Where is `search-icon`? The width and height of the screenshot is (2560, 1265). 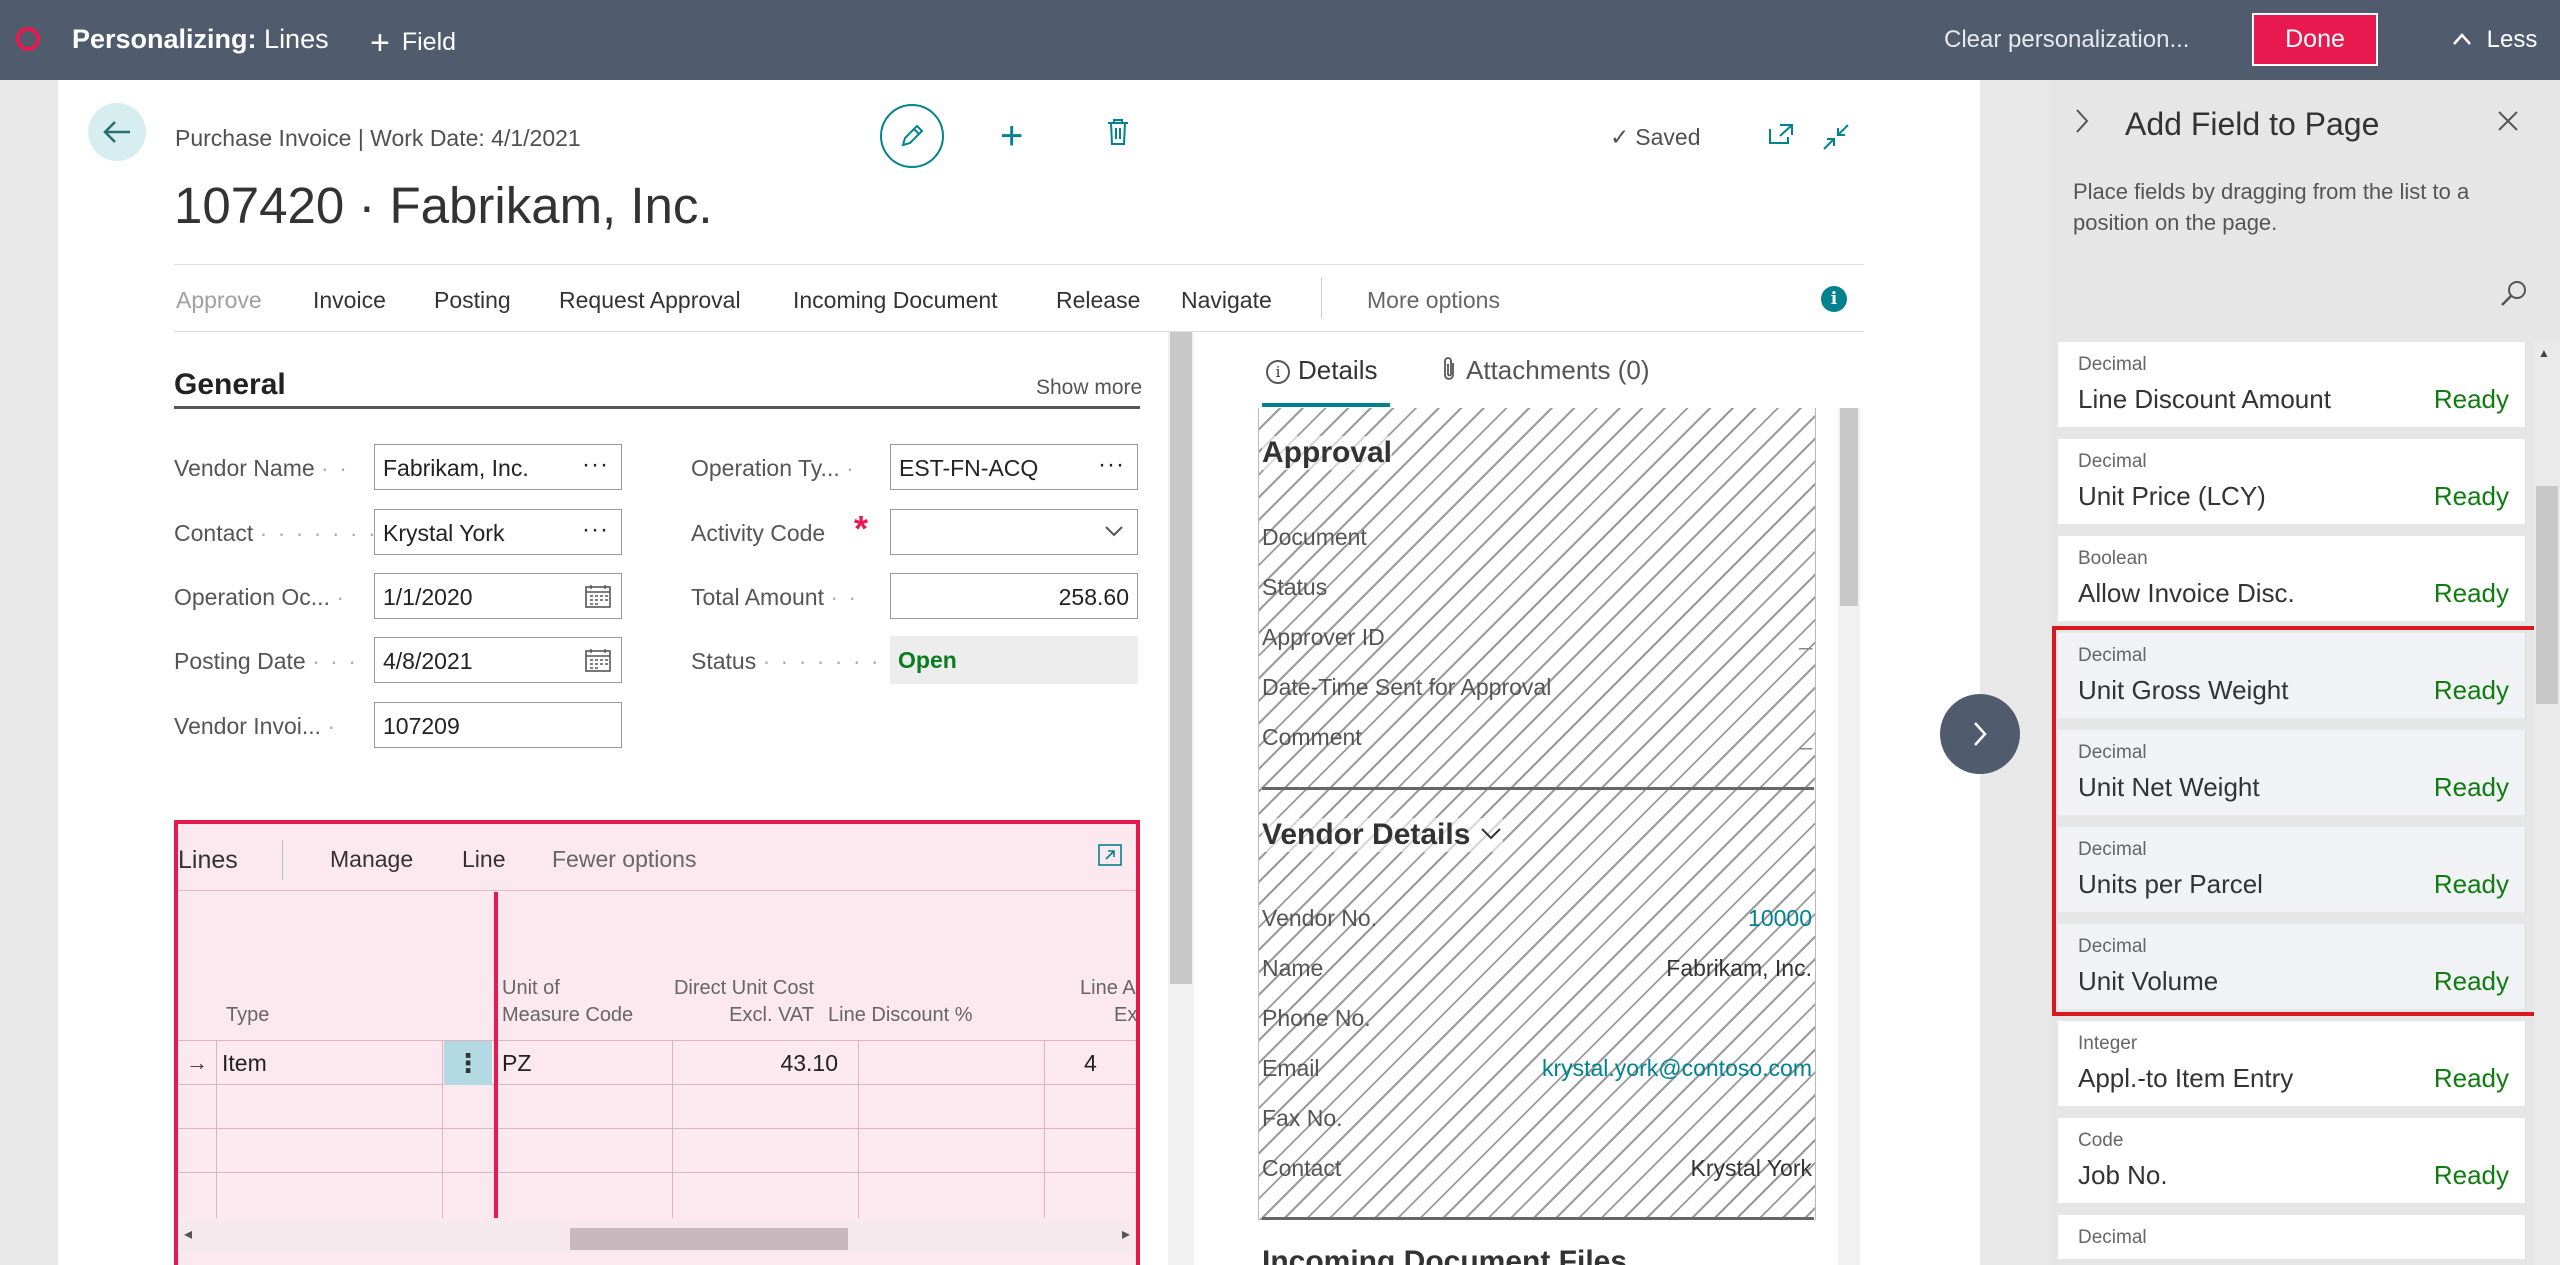
search-icon is located at coordinates (2514, 295).